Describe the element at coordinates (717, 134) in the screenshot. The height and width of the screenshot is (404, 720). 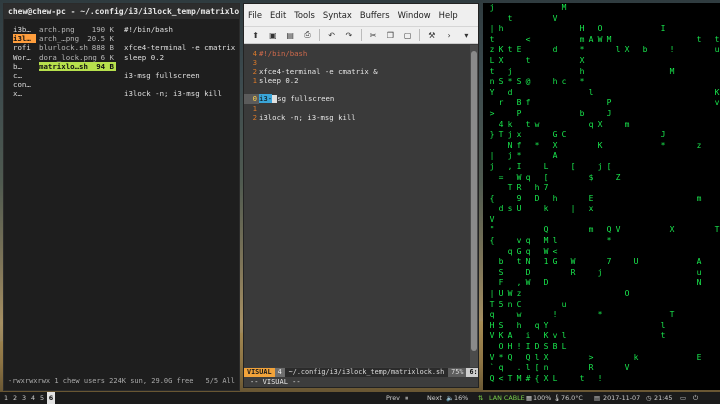
I see `matrix-column: t u K v T` at that location.